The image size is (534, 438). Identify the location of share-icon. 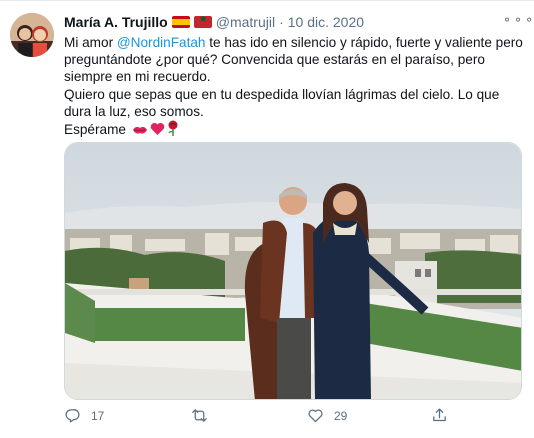
(439, 415).